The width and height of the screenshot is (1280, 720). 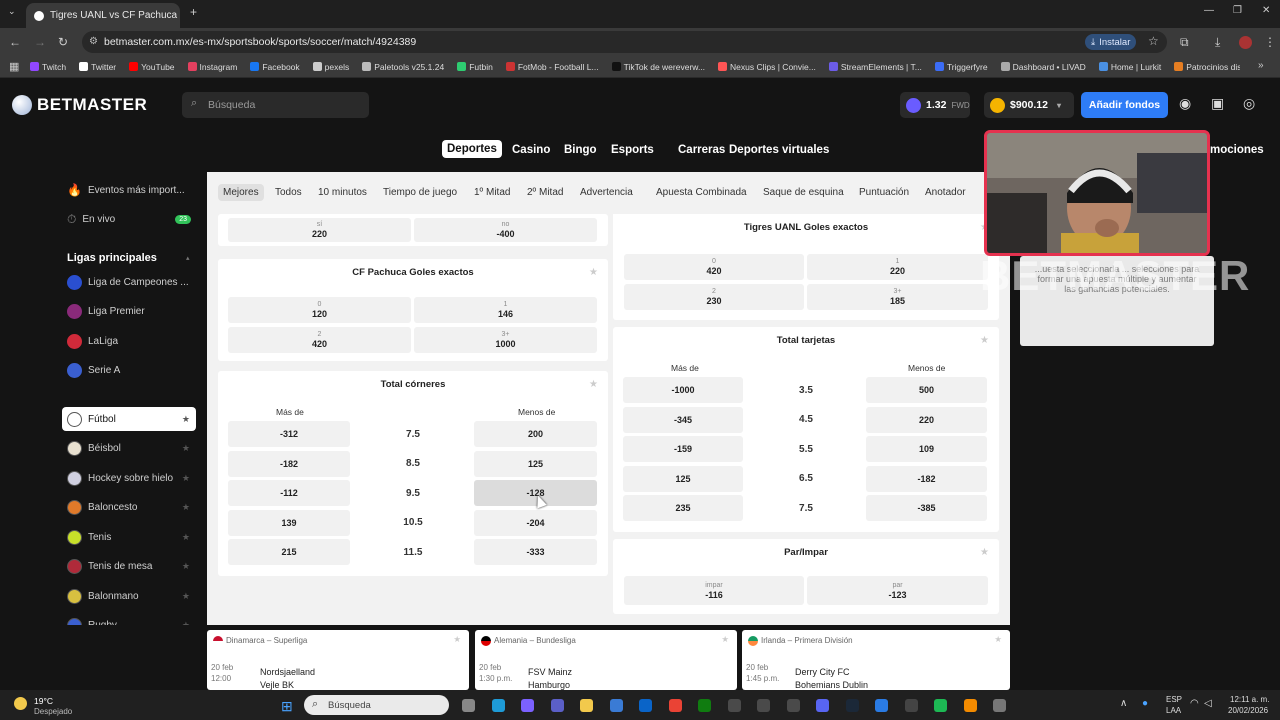 What do you see at coordinates (472, 149) in the screenshot?
I see `nav-deportes: Deportes` at bounding box center [472, 149].